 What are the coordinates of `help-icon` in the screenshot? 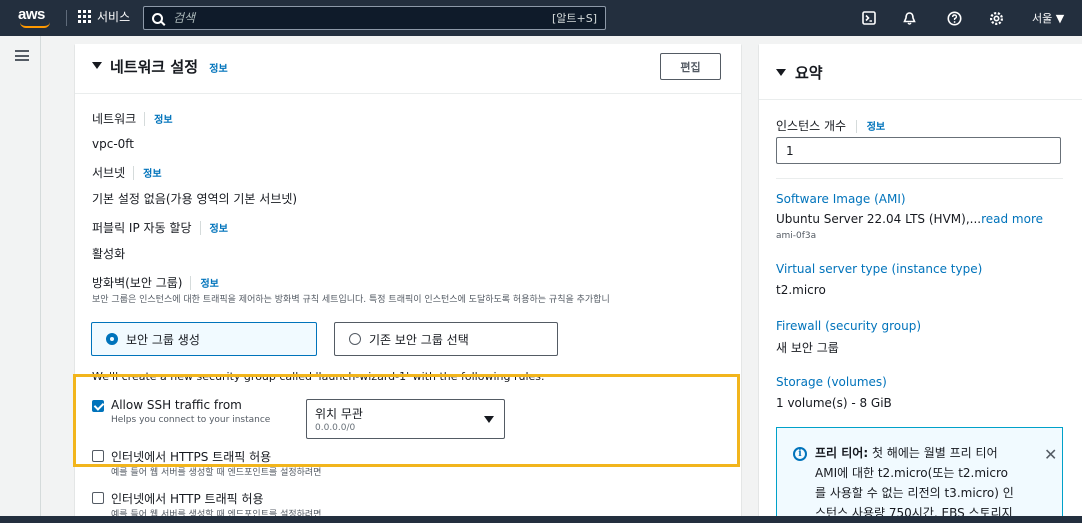 It's located at (954, 18).